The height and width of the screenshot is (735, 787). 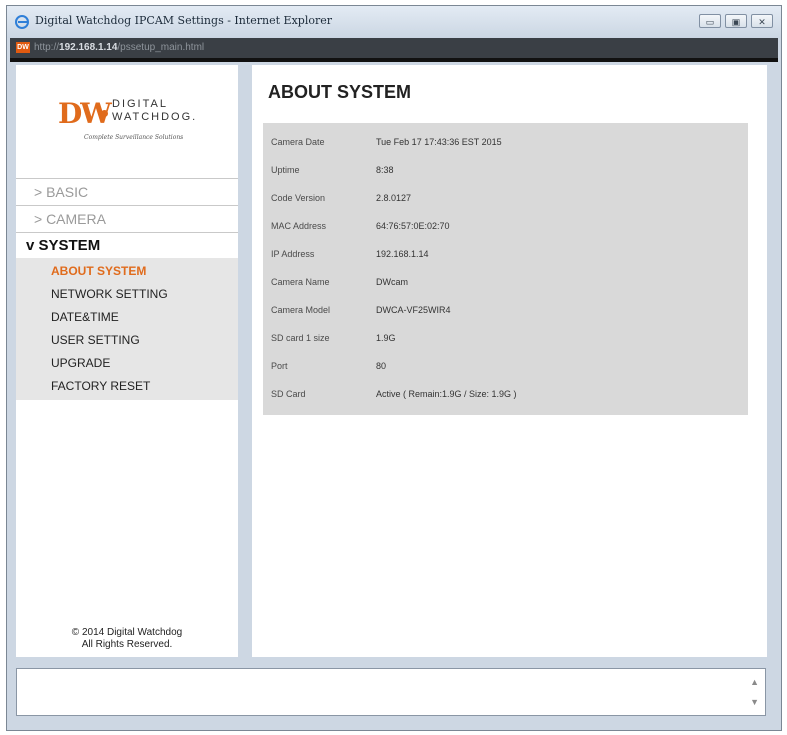 What do you see at coordinates (505, 143) in the screenshot?
I see `info-row-camera-date: Camera Date Tue Feb 17 17:43:36 EST 2015` at bounding box center [505, 143].